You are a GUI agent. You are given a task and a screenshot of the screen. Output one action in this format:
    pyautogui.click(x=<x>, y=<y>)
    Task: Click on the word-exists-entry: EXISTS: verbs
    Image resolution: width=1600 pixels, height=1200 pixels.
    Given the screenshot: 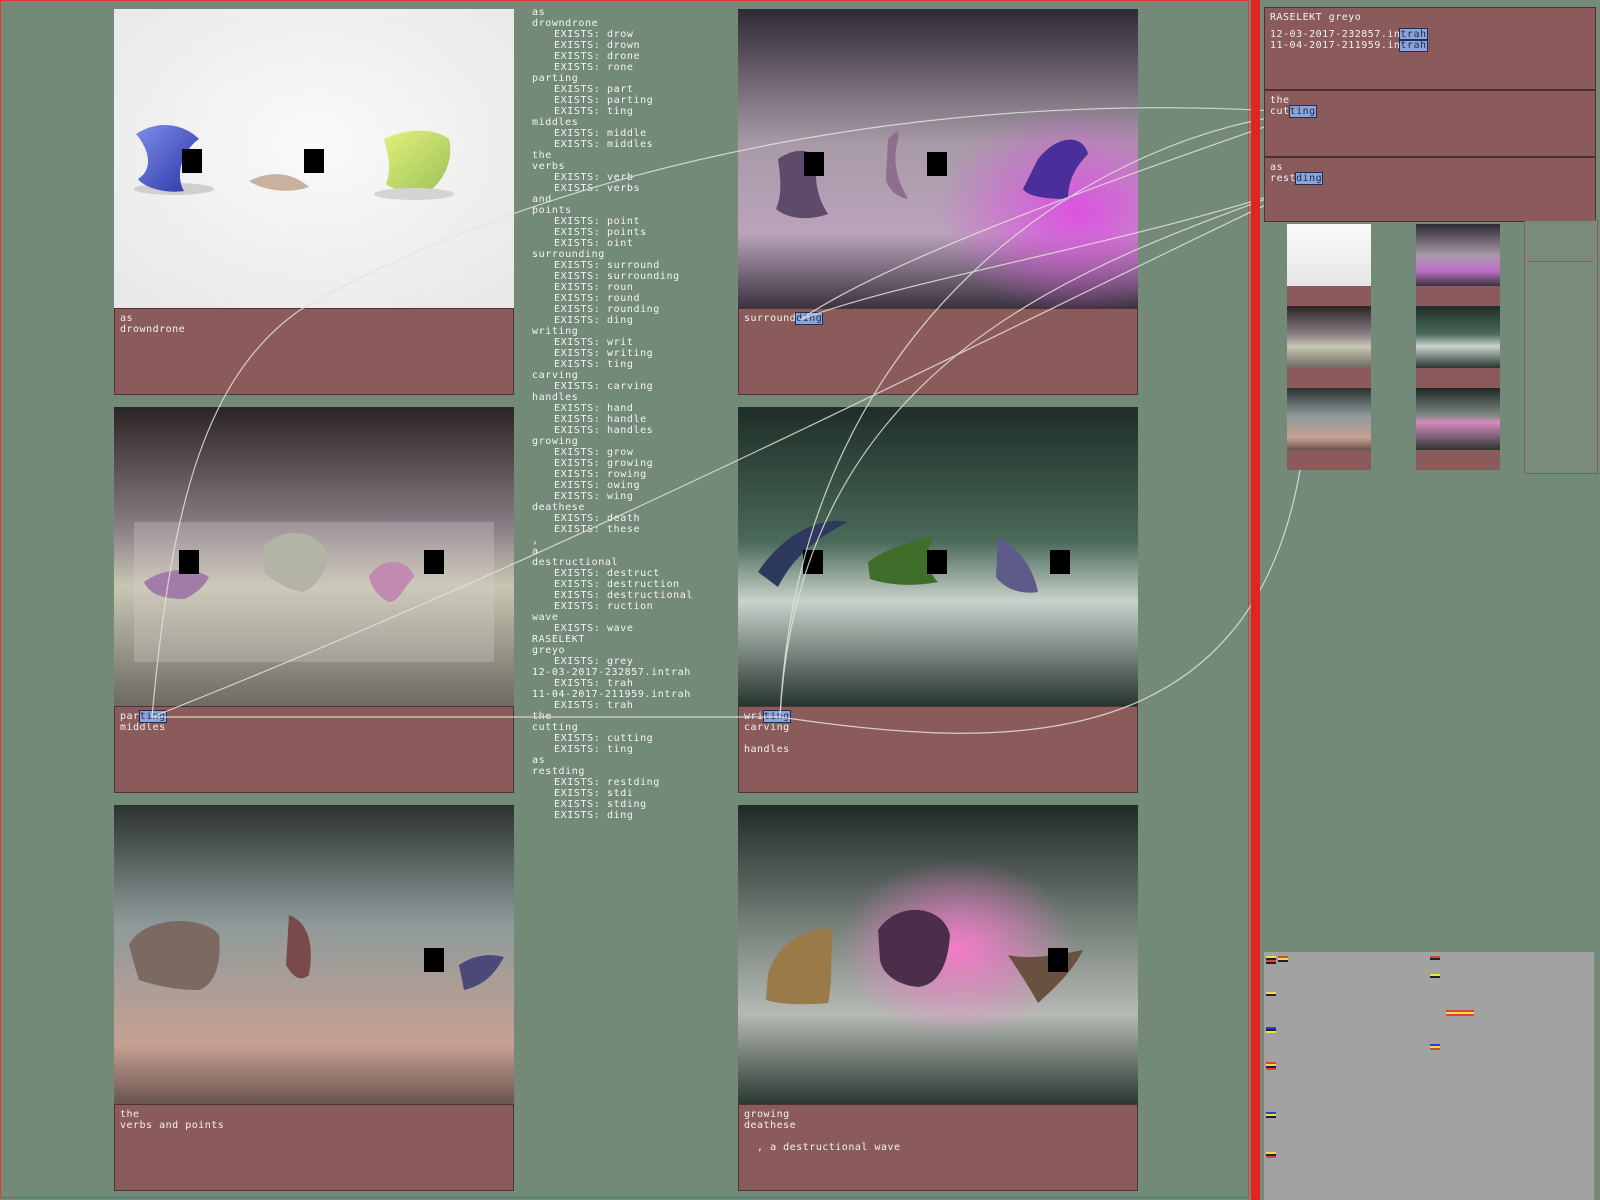 What is the action you would take?
    pyautogui.click(x=597, y=188)
    